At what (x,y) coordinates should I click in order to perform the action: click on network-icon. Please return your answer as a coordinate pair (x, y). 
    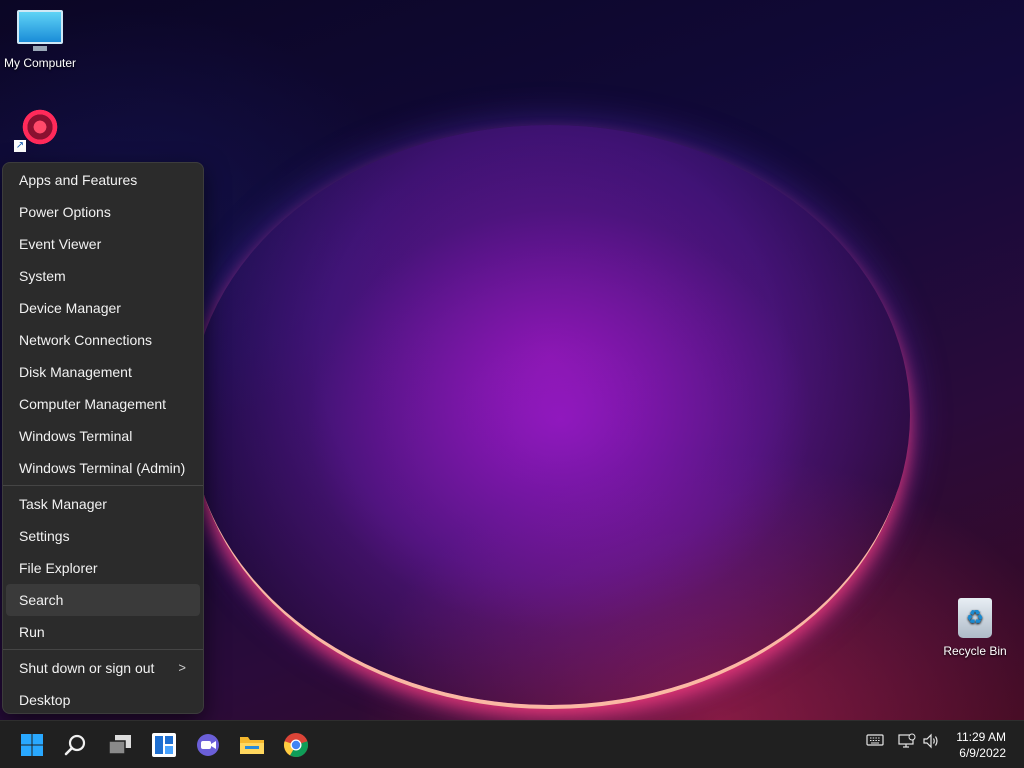
    Looking at the image, I should click on (907, 740).